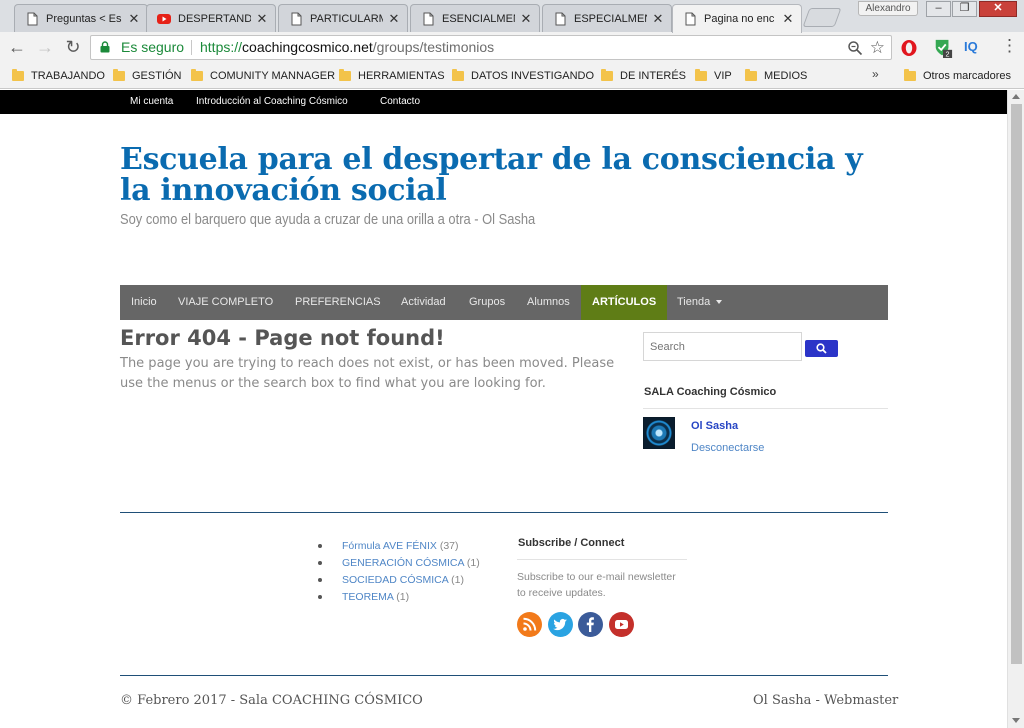  What do you see at coordinates (395, 580) in the screenshot?
I see `category-link: SOCIEDAD CÓSMICA` at bounding box center [395, 580].